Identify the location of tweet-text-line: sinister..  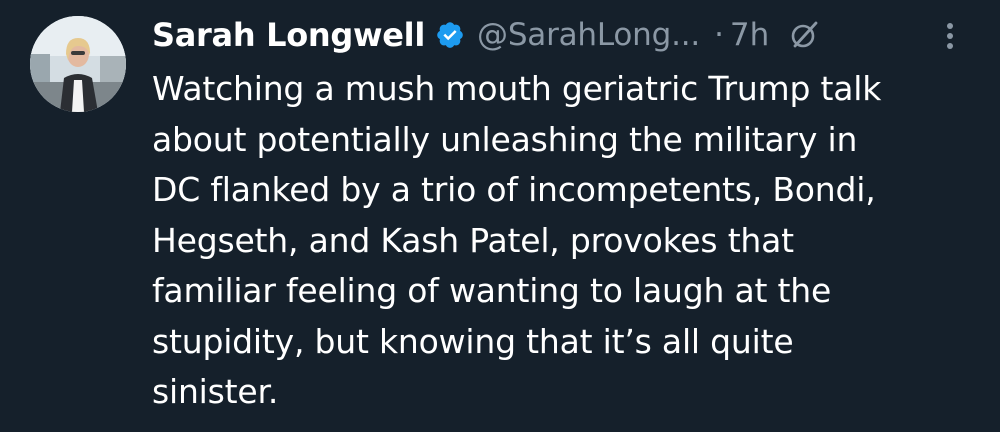
(215, 391).